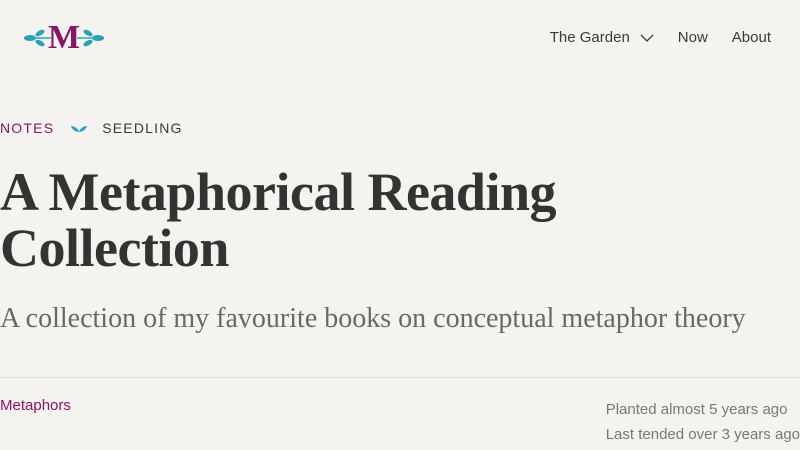 Image resolution: width=800 pixels, height=450 pixels. I want to click on breadcrumb-notes-link: NOTES, so click(27, 128).